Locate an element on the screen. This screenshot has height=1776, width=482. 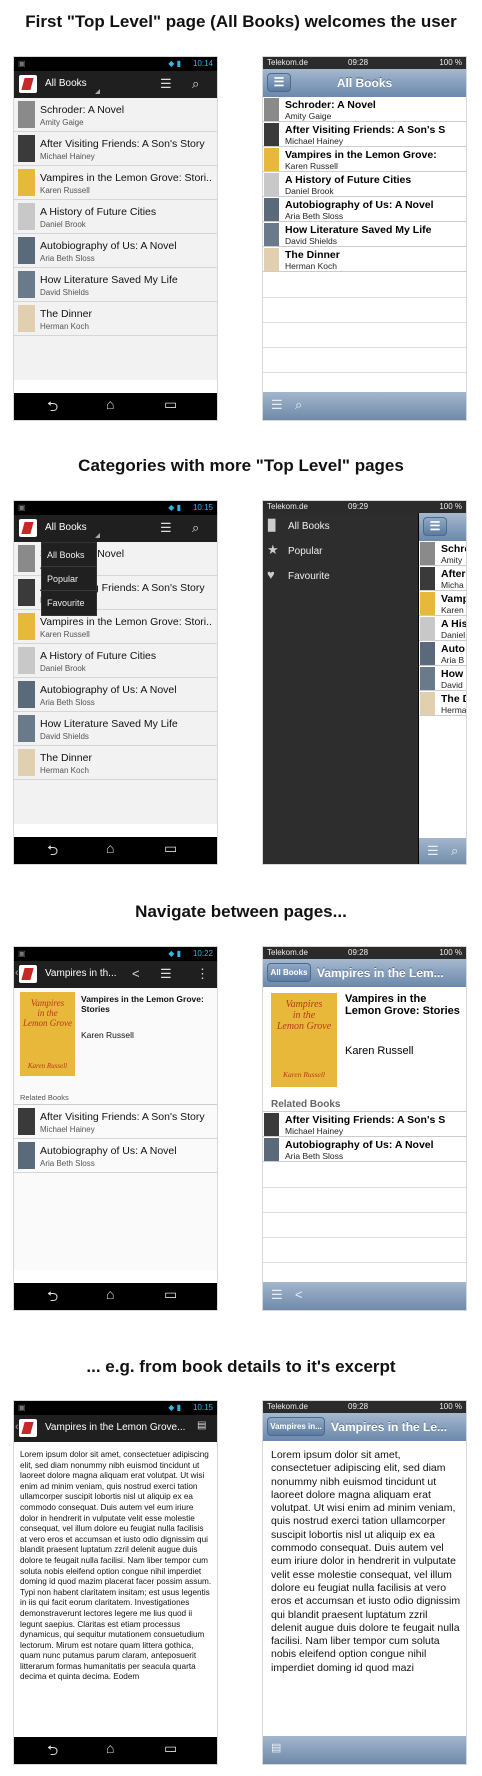
back-button: All Books is located at coordinates (289, 972).